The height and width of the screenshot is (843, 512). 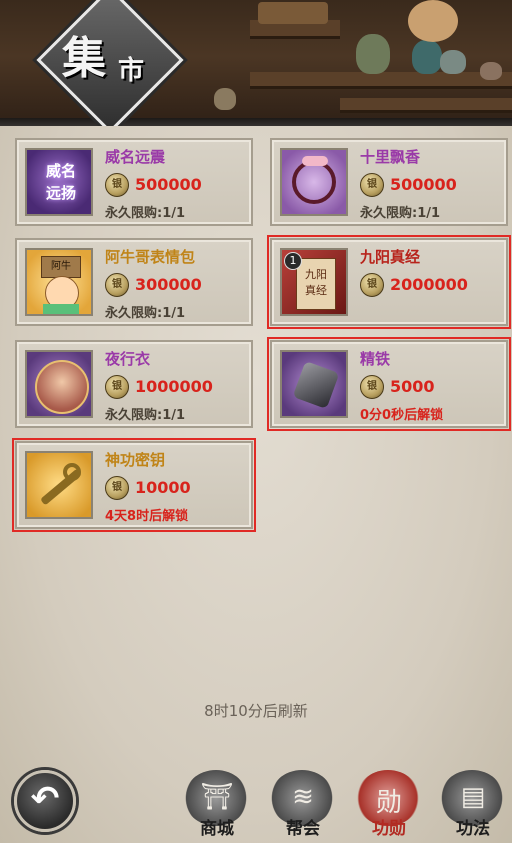 I want to click on title-scroll-icon: 威名 远扬, so click(x=60, y=182).